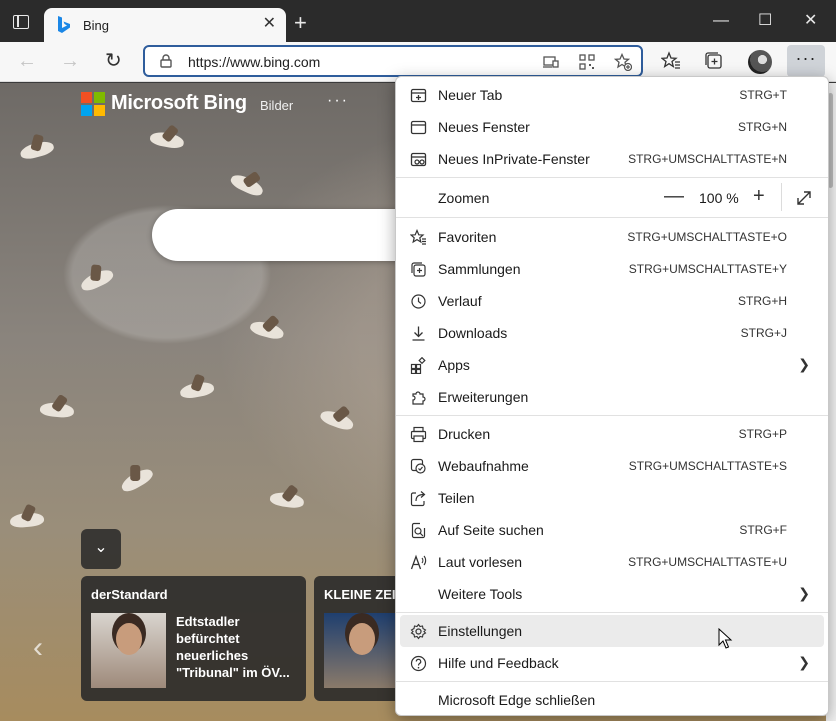 This screenshot has height=721, width=836. What do you see at coordinates (587, 62) in the screenshot?
I see `qr-code-icon` at bounding box center [587, 62].